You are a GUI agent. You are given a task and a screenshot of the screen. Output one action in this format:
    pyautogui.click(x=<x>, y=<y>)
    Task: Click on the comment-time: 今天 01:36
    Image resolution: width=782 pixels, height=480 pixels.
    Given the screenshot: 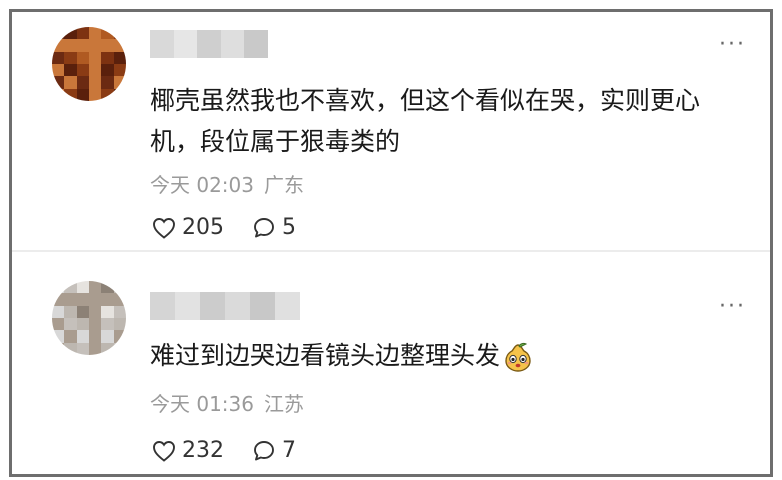 What is the action you would take?
    pyautogui.click(x=202, y=404)
    